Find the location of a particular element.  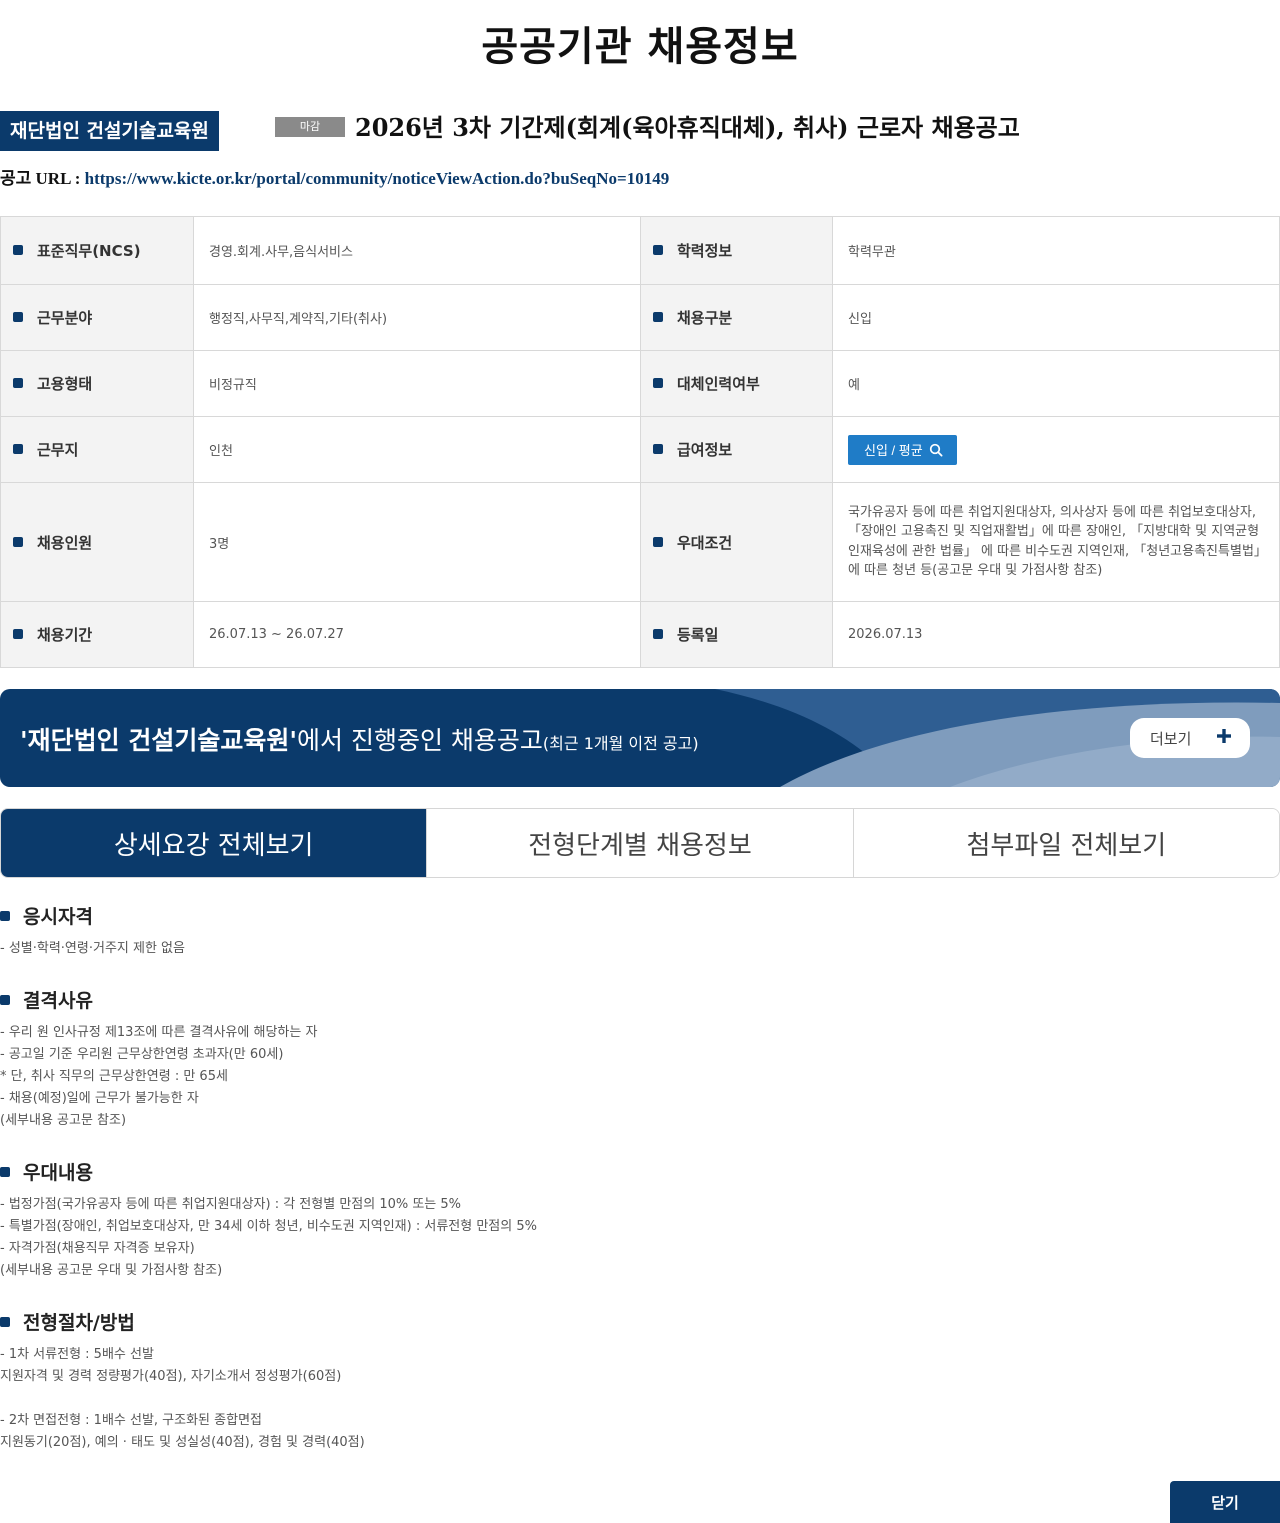

section-heading: 응시자격 is located at coordinates (92, 917).